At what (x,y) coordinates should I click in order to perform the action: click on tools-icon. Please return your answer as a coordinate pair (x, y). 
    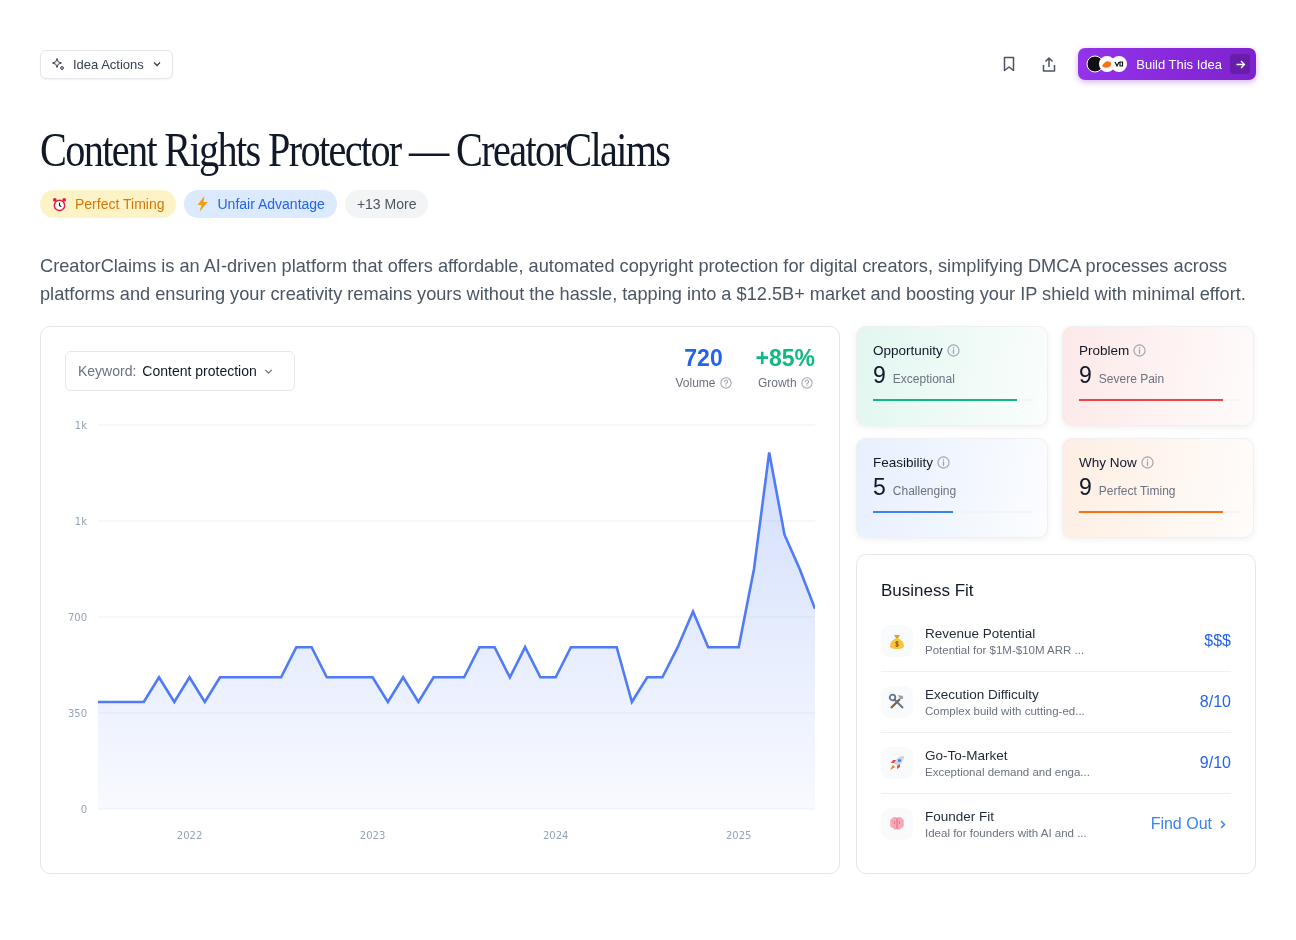
    Looking at the image, I should click on (897, 702).